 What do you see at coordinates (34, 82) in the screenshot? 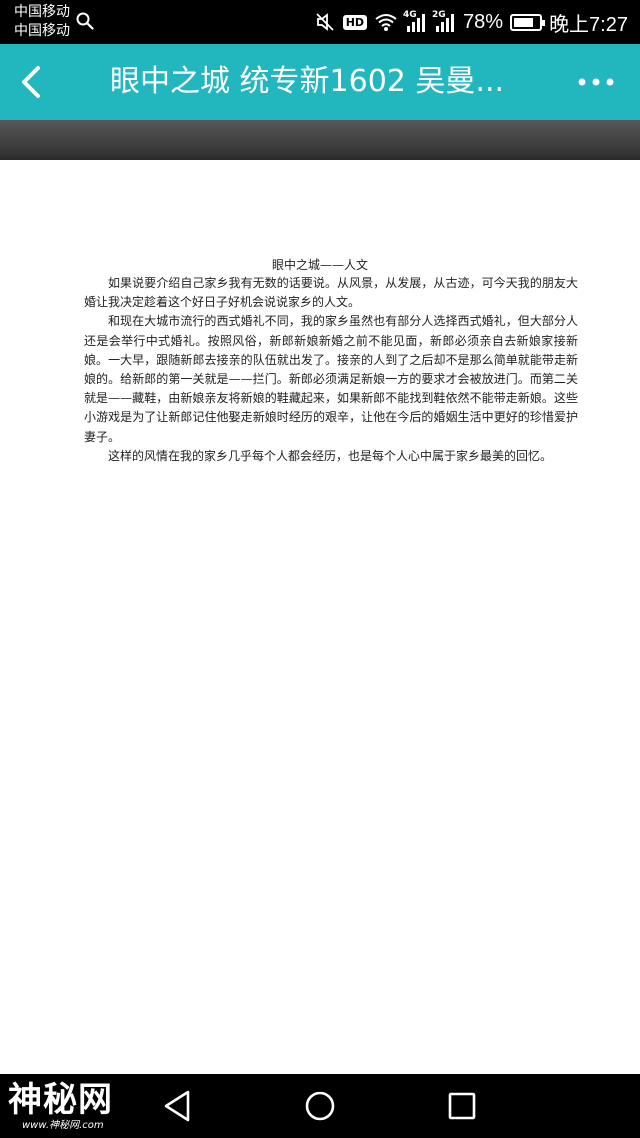
I see `back-arrow-icon` at bounding box center [34, 82].